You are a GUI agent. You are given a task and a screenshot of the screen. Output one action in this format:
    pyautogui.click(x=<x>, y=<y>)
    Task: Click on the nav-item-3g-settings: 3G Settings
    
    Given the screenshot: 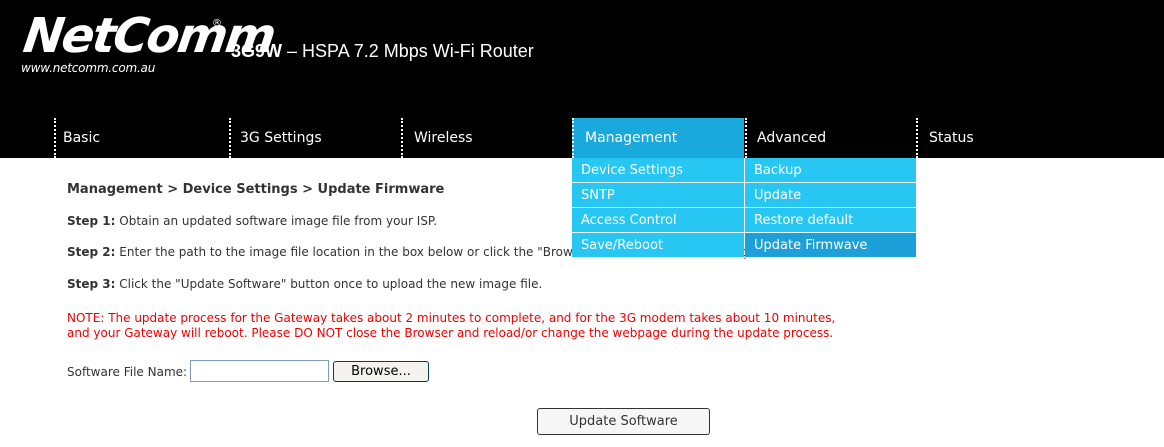 What is the action you would take?
    pyautogui.click(x=281, y=138)
    